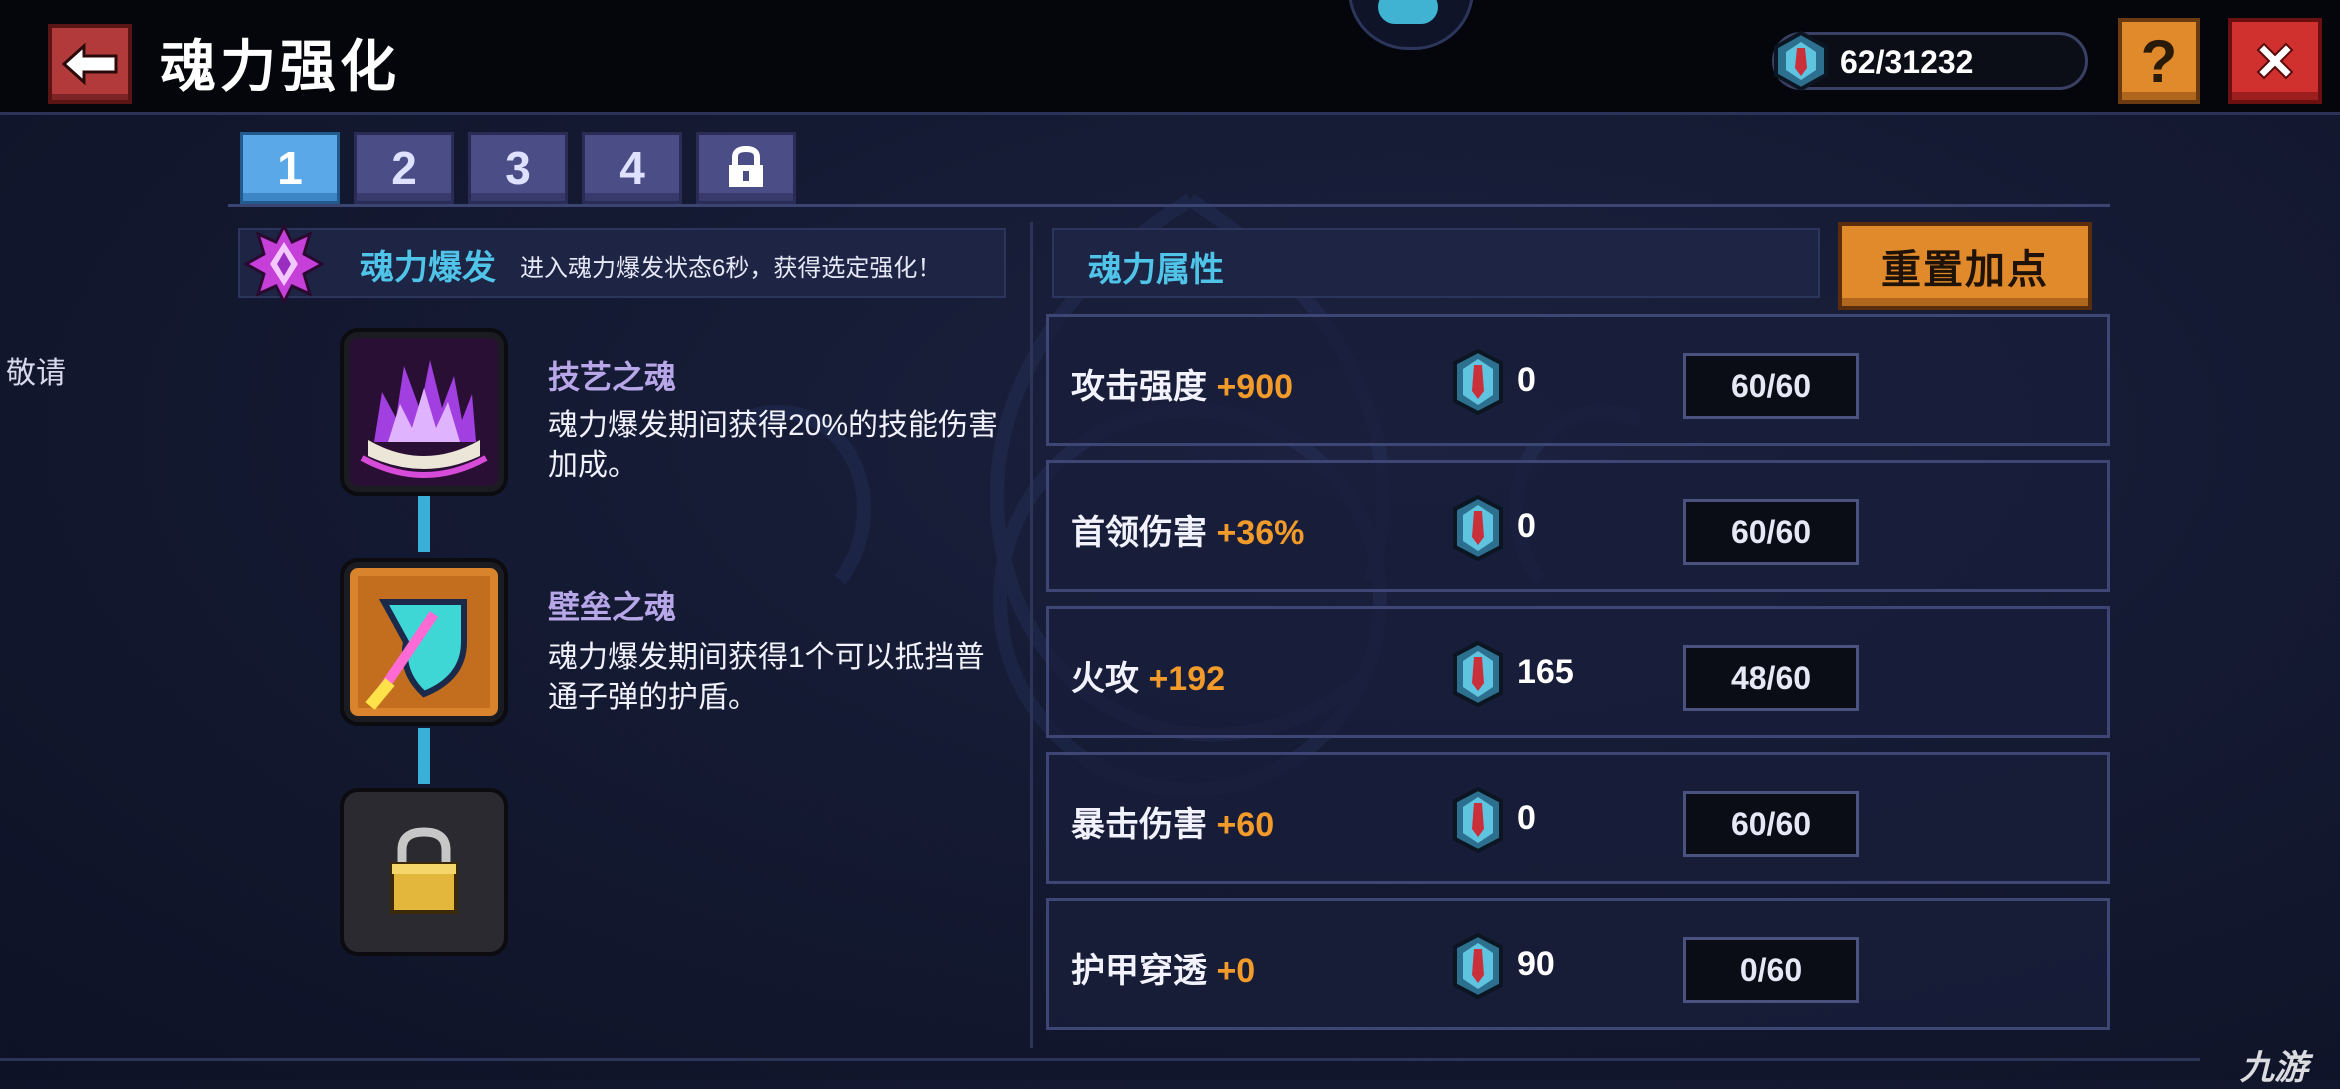  Describe the element at coordinates (1236, 971) in the screenshot. I see `attribute-bonus: +0` at that location.